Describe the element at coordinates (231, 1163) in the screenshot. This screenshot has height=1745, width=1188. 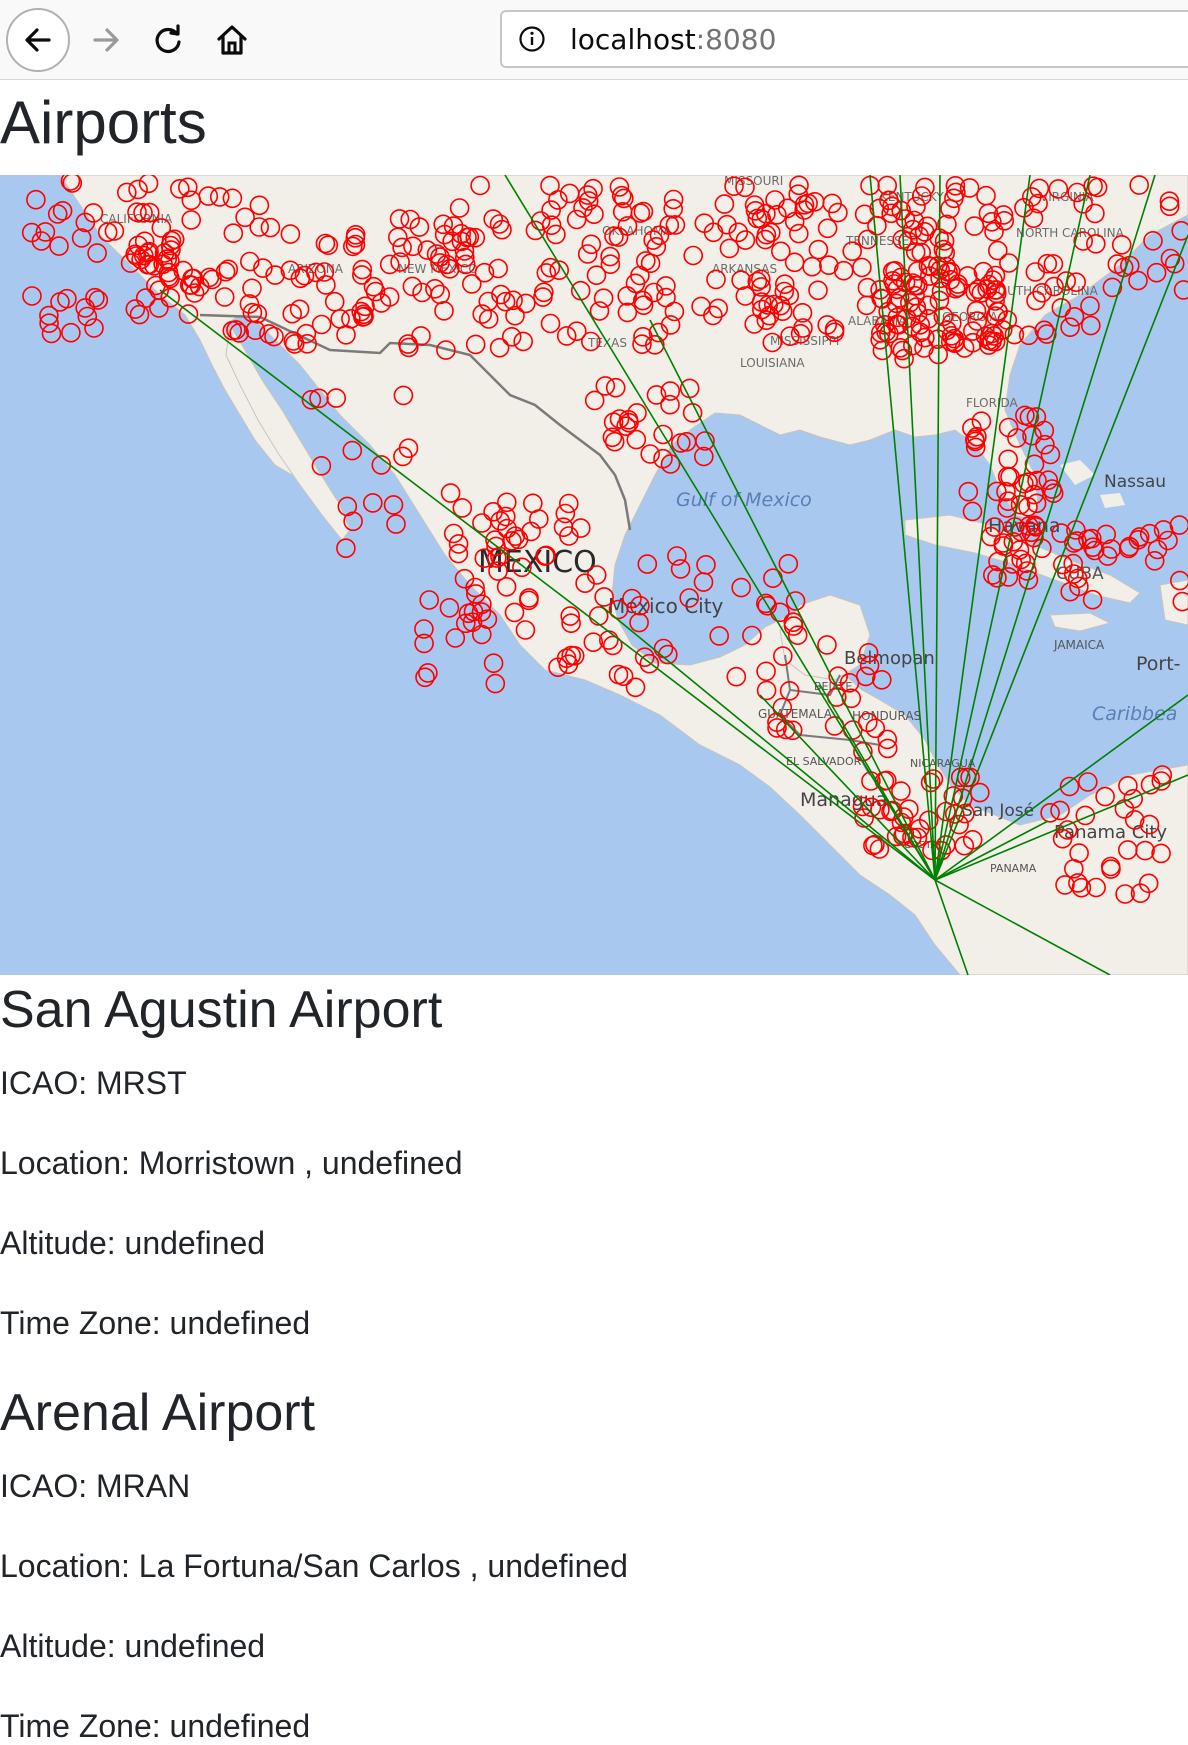
I see `airport-location: Location: Morristown , undefined` at that location.